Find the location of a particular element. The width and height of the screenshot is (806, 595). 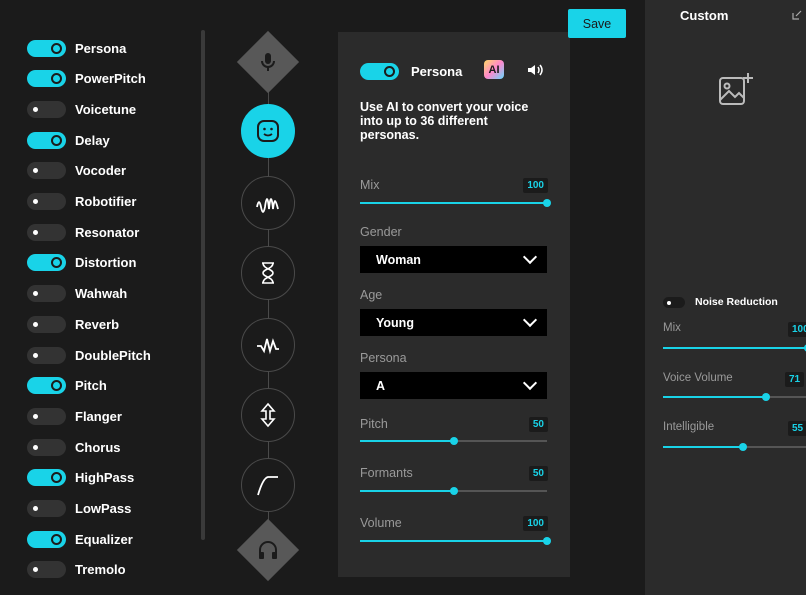

effect-label: LowPass is located at coordinates (103, 508).